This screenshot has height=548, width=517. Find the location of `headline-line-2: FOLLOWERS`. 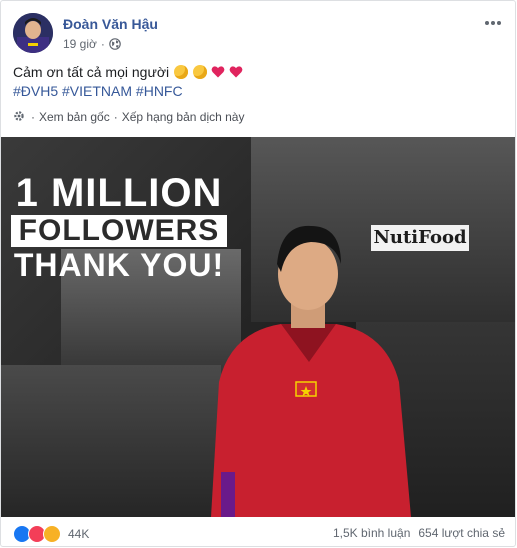

headline-line-2: FOLLOWERS is located at coordinates (119, 231).